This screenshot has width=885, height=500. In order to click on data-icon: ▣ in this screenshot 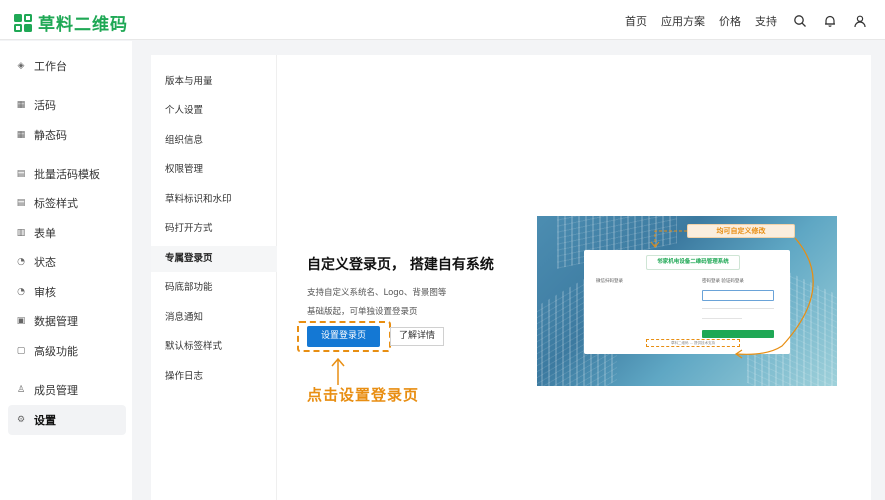, I will do `click(21, 321)`.